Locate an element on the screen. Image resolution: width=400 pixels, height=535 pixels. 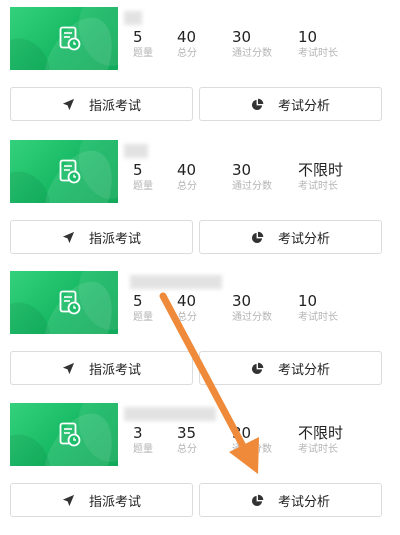
stat-questions: 3 题量 is located at coordinates (143, 440).